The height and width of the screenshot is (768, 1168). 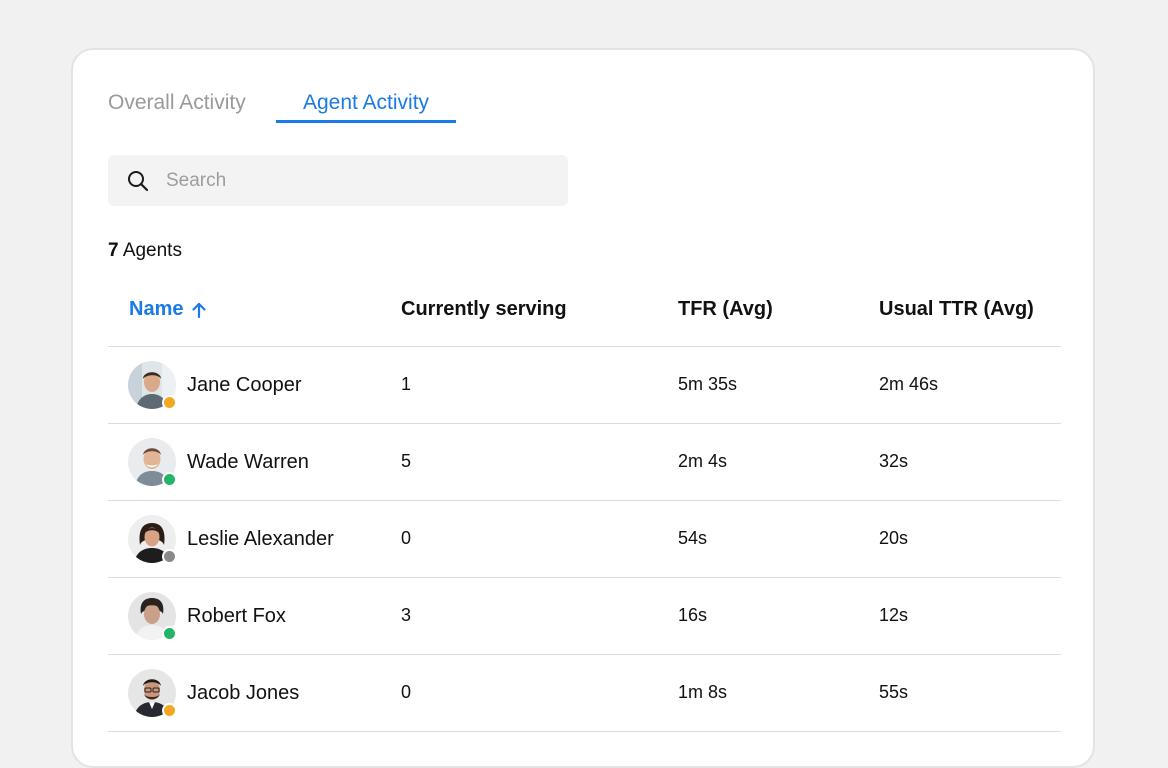 I want to click on tfr-value: 16s, so click(x=693, y=615).